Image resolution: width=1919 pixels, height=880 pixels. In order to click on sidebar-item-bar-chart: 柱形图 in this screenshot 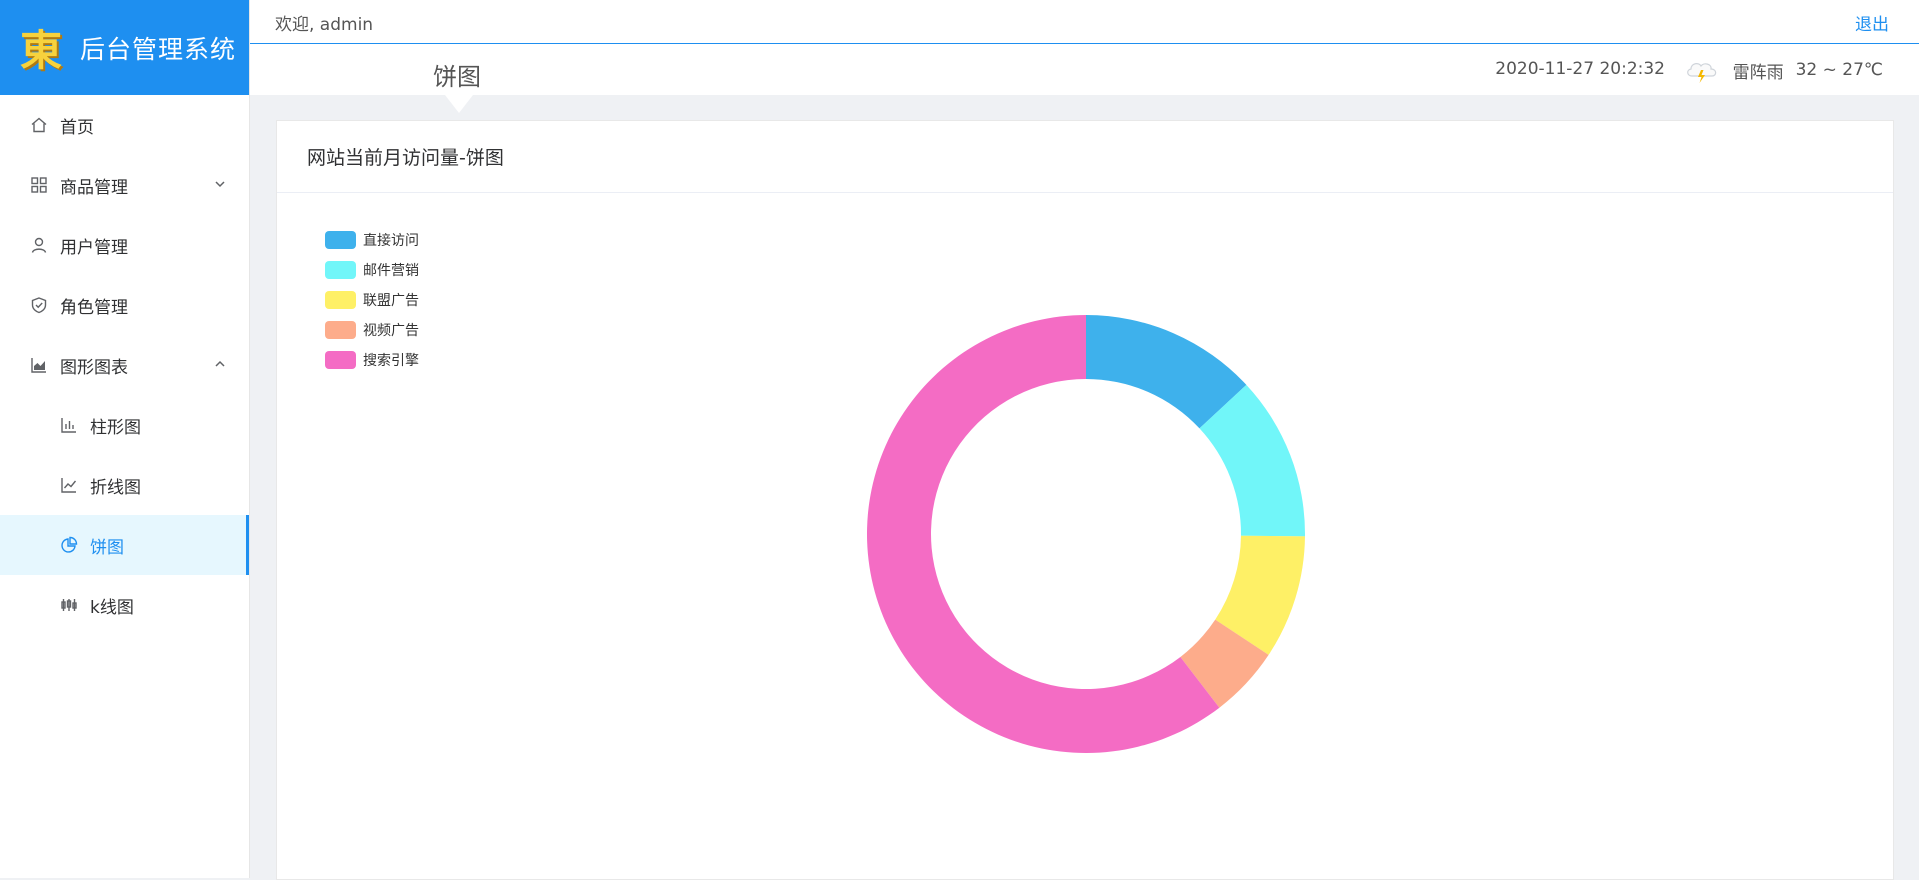, I will do `click(124, 425)`.